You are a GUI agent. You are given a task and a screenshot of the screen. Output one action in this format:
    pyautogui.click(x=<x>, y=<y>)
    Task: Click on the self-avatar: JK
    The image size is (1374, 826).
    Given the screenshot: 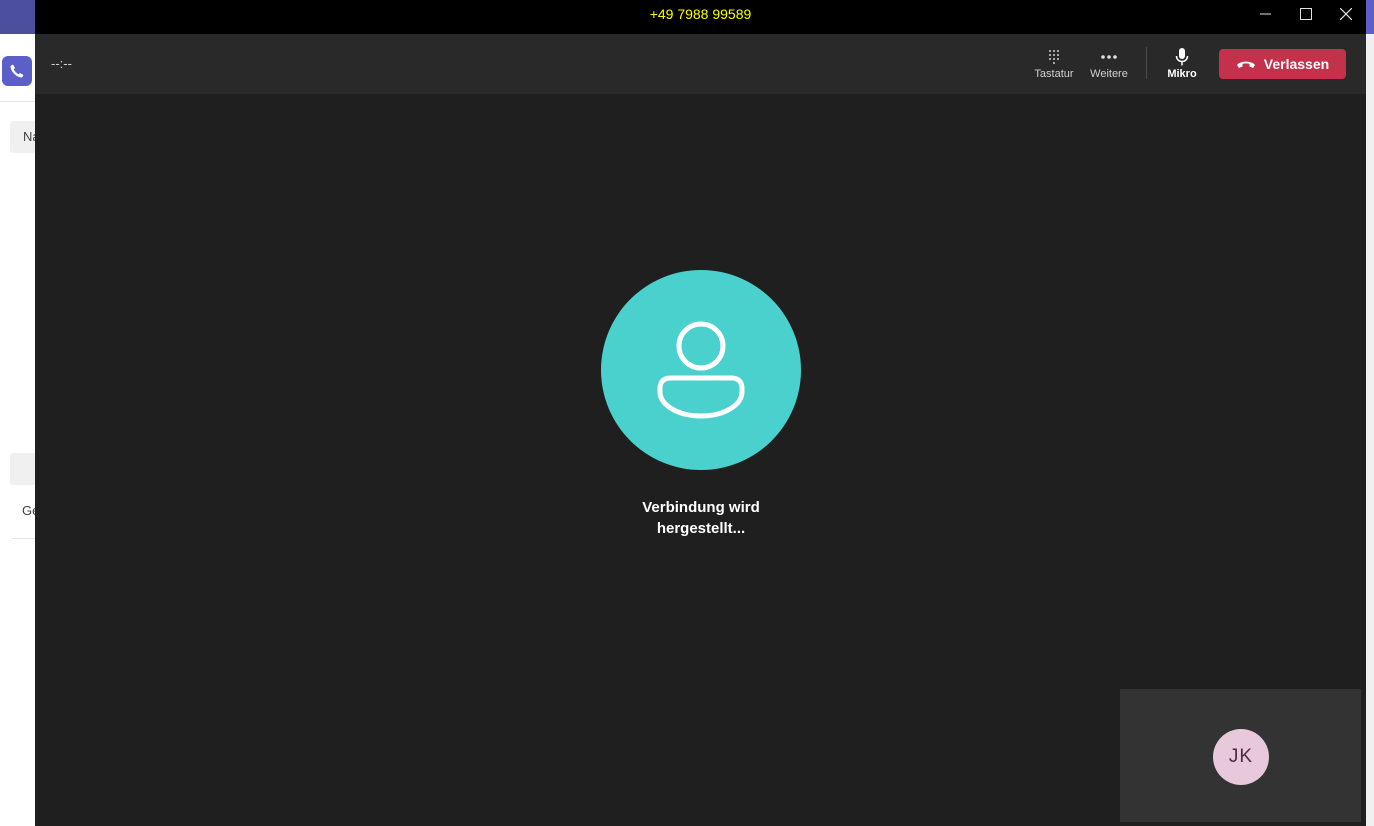 What is the action you would take?
    pyautogui.click(x=1241, y=757)
    